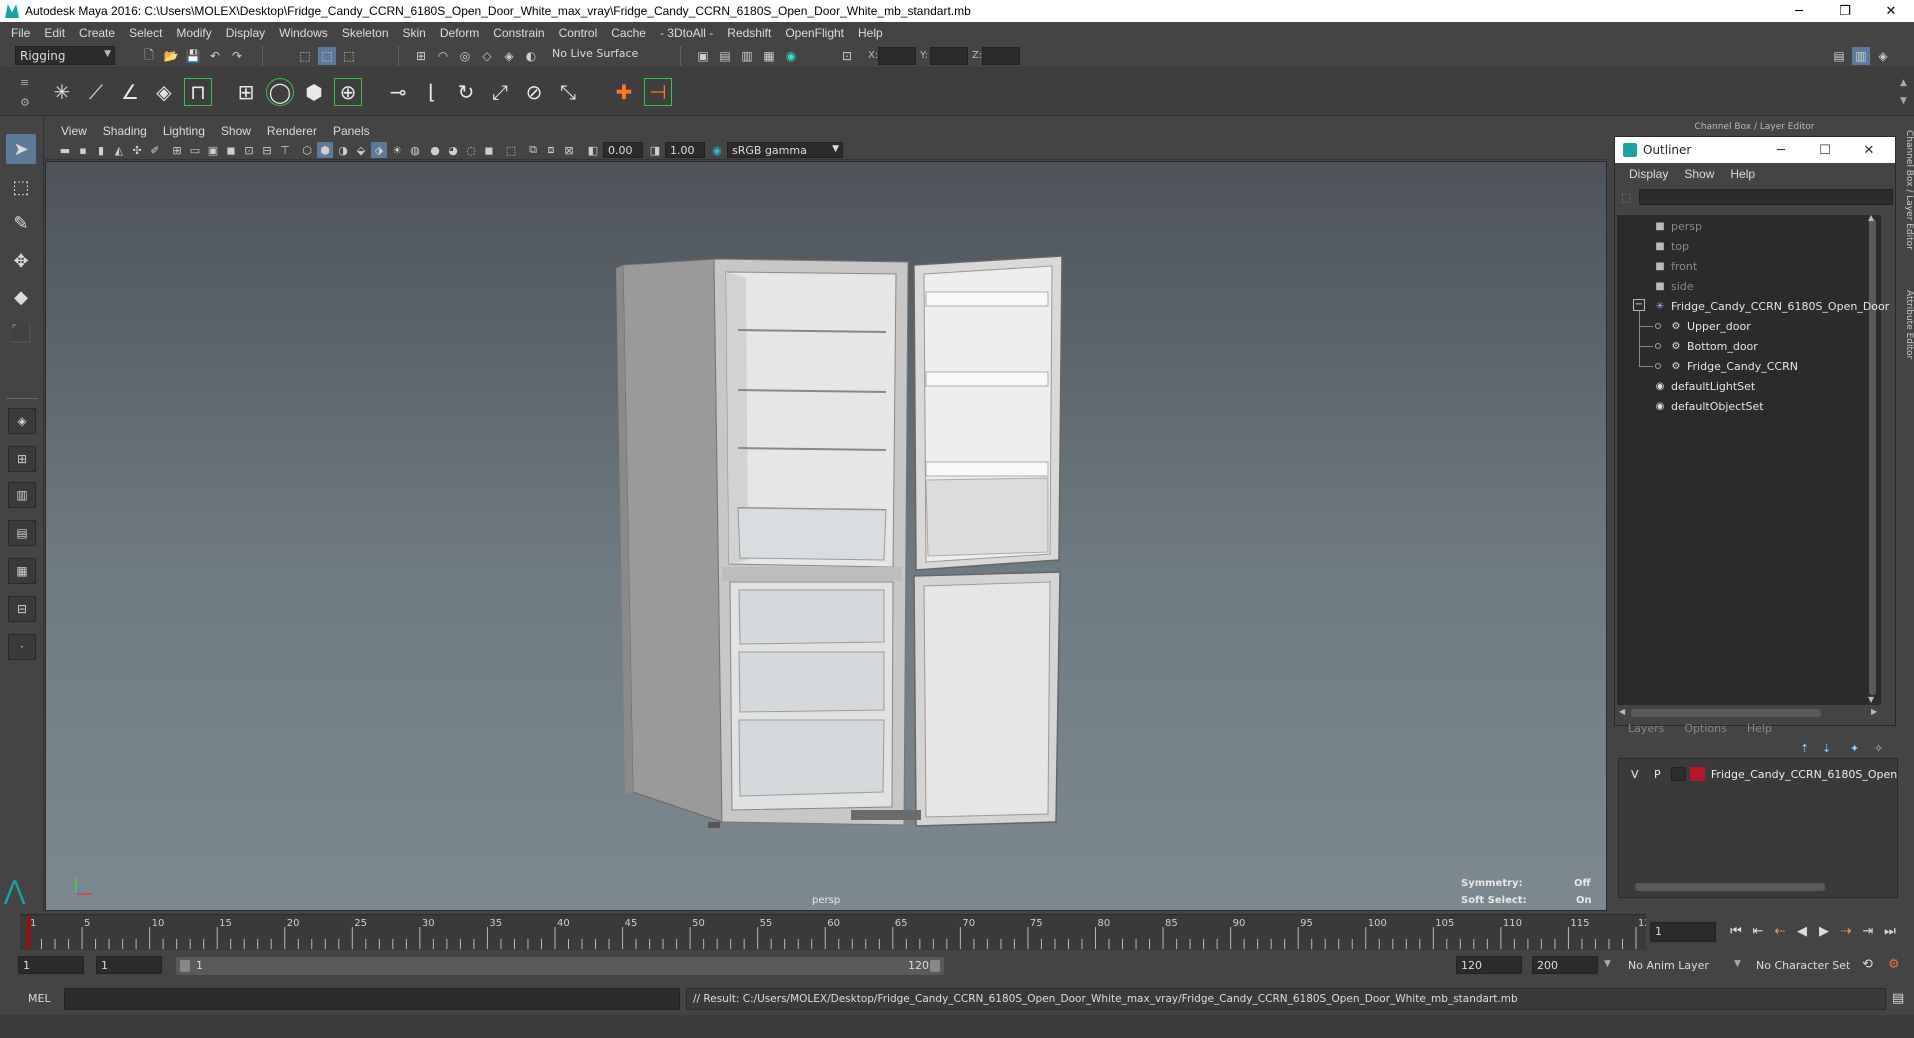 The width and height of the screenshot is (1914, 1038). What do you see at coordinates (39, 998) in the screenshot?
I see `script-language-toggle: MEL` at bounding box center [39, 998].